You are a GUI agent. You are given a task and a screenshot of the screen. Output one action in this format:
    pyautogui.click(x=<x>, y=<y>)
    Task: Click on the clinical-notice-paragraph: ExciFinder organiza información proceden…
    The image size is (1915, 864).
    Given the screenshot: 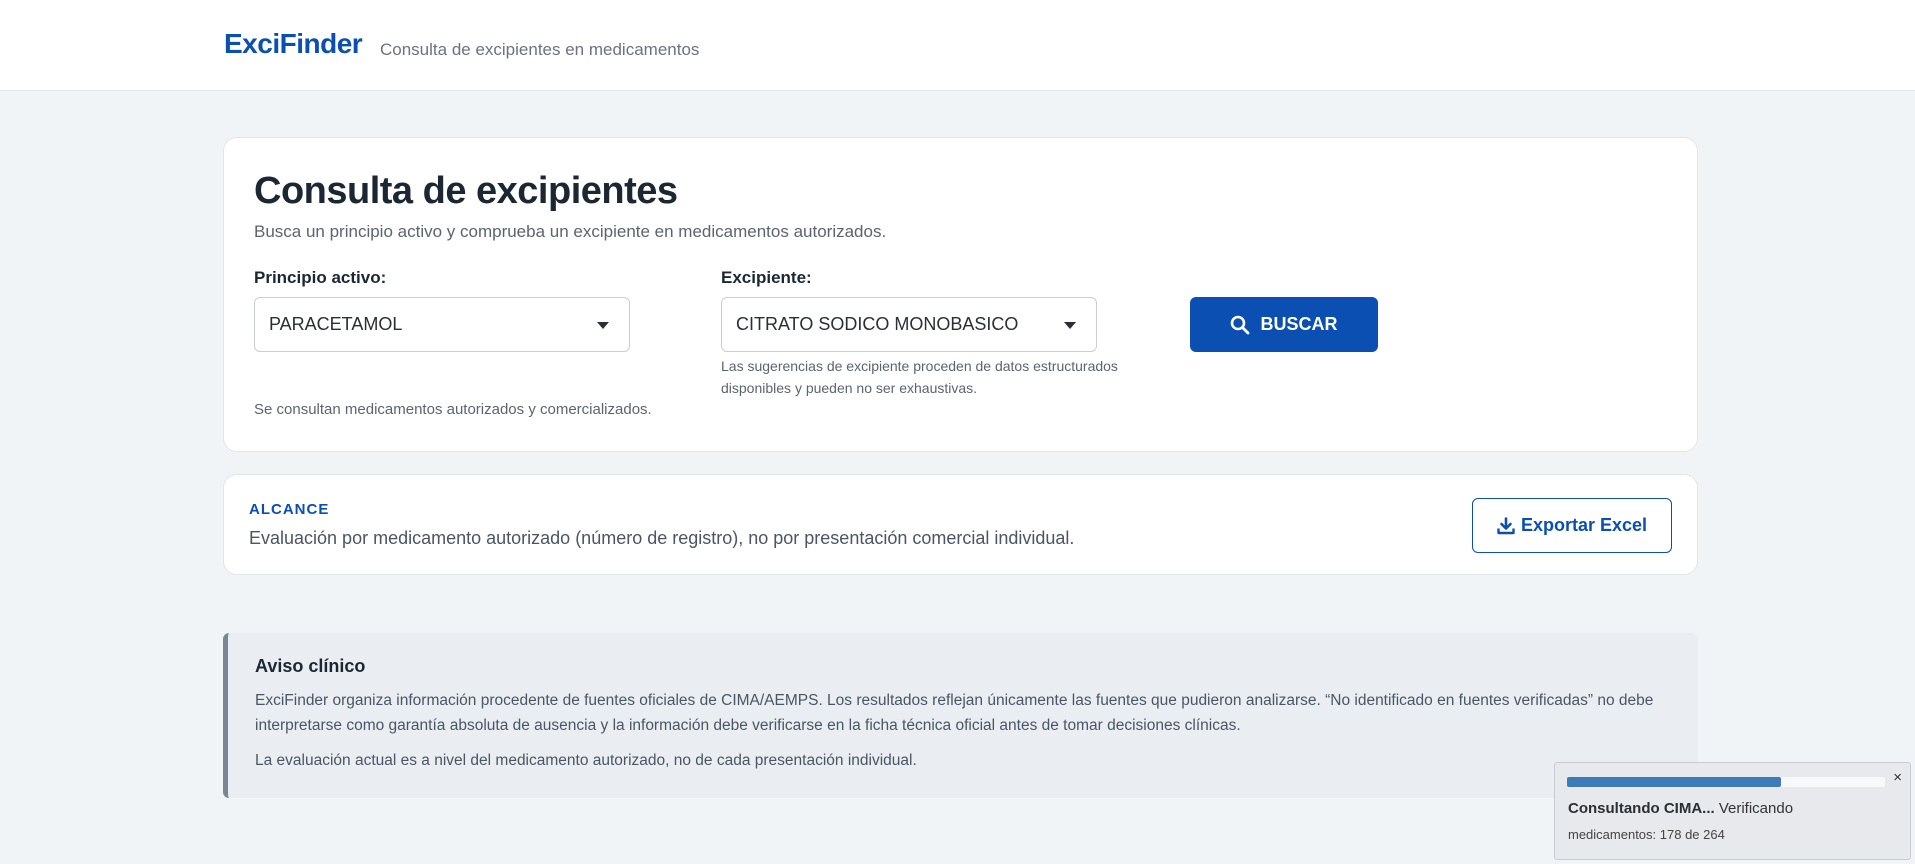 What is the action you would take?
    pyautogui.click(x=954, y=713)
    